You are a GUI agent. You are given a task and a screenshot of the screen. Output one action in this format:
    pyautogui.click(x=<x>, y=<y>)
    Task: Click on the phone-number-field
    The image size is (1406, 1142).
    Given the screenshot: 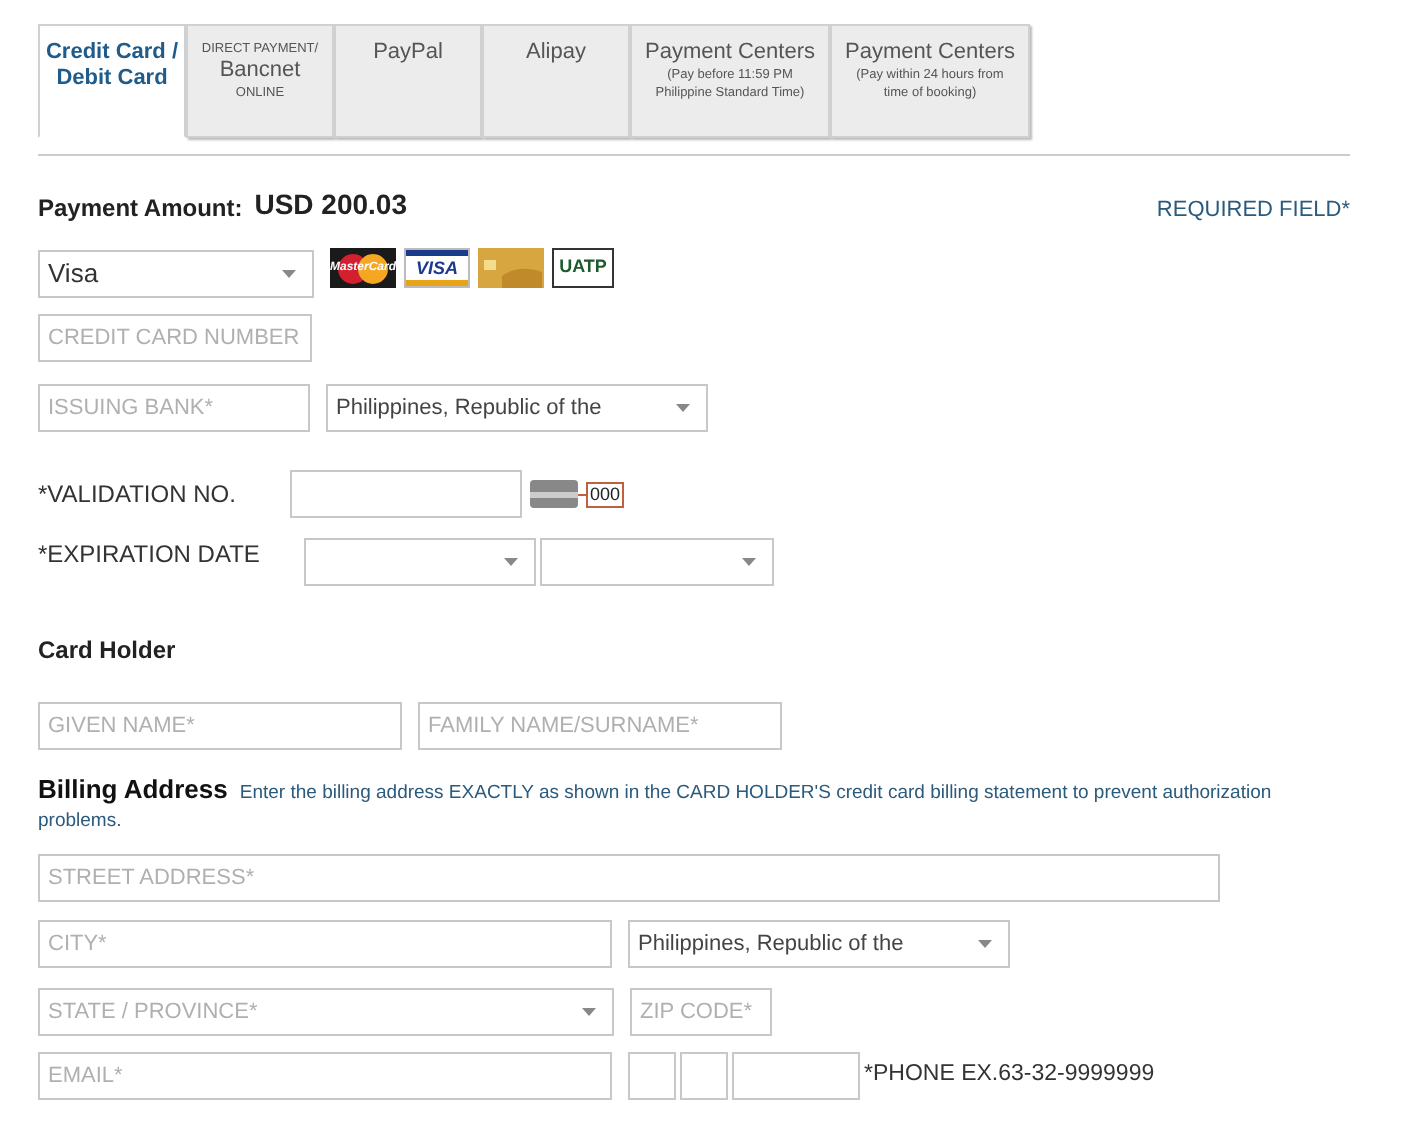 What is the action you would take?
    pyautogui.click(x=796, y=1076)
    